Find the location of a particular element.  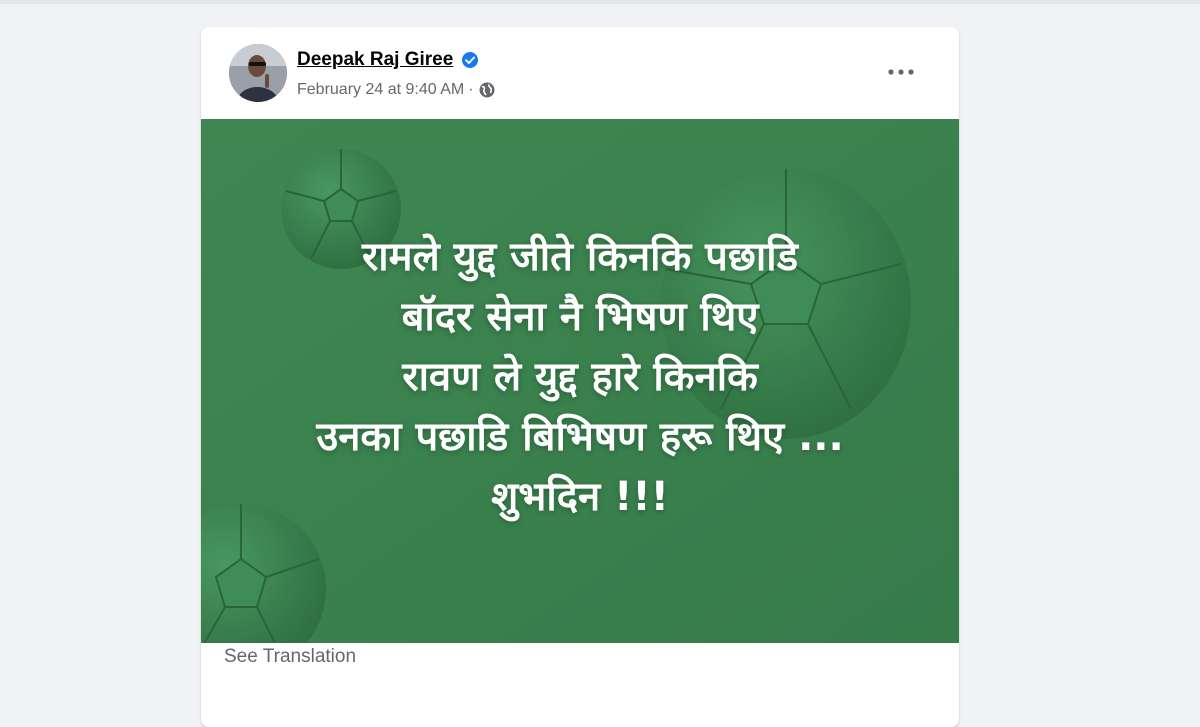

quote-line: बॉदर सेना नै भिषण थिए is located at coordinates (580, 317).